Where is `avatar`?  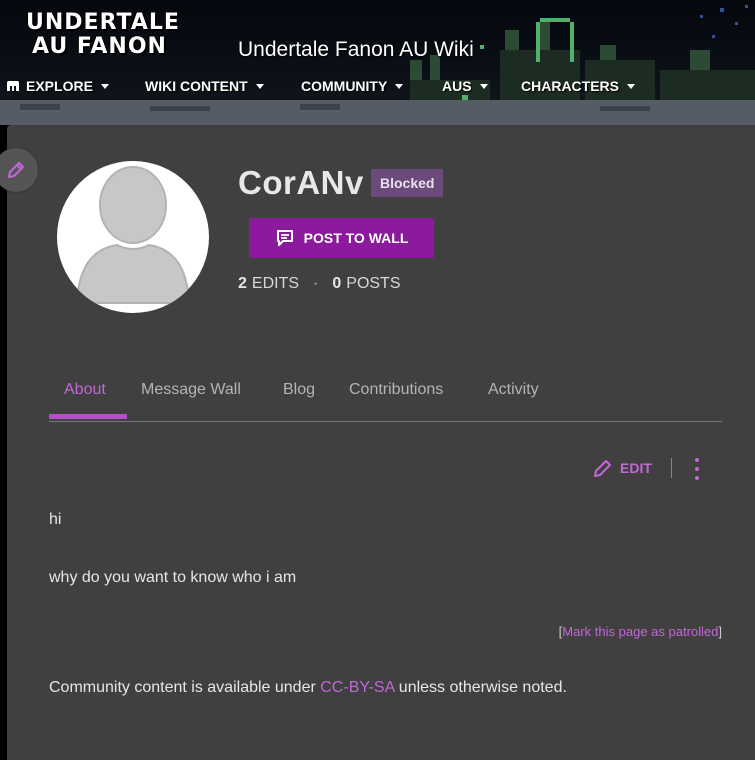
avatar is located at coordinates (133, 237).